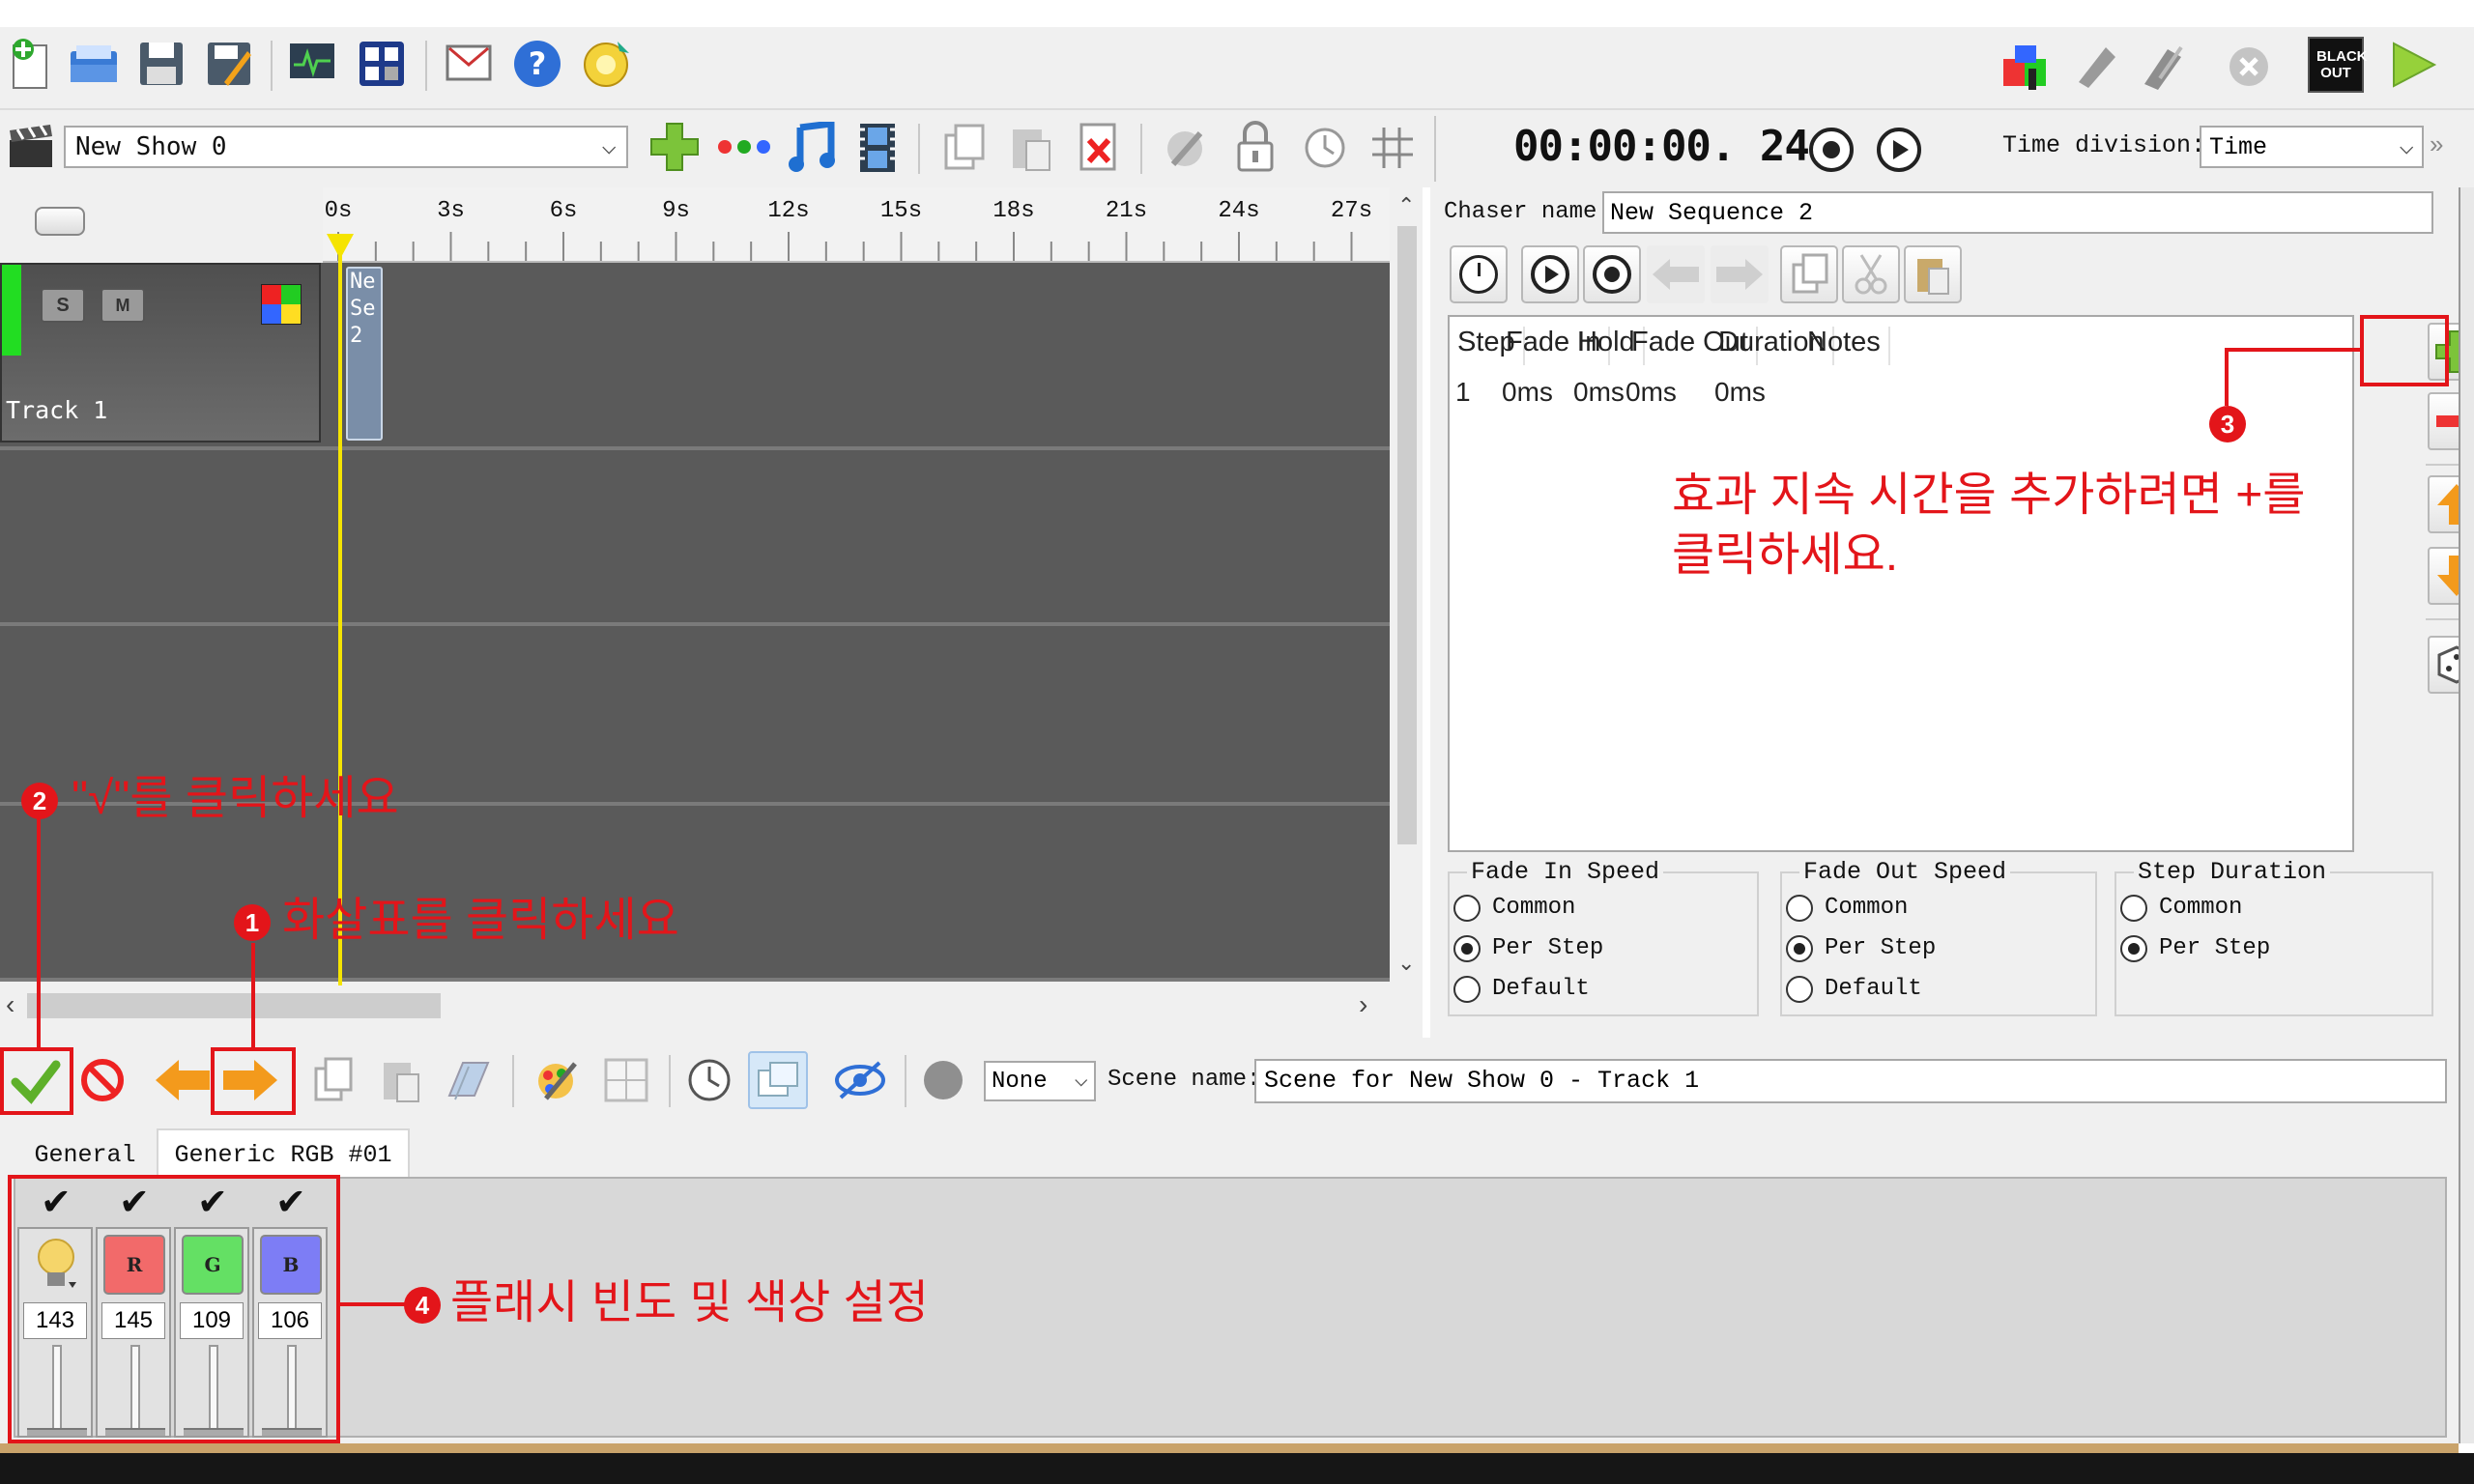 The height and width of the screenshot is (1484, 2474). I want to click on playback-cursor-line, so click(340, 622).